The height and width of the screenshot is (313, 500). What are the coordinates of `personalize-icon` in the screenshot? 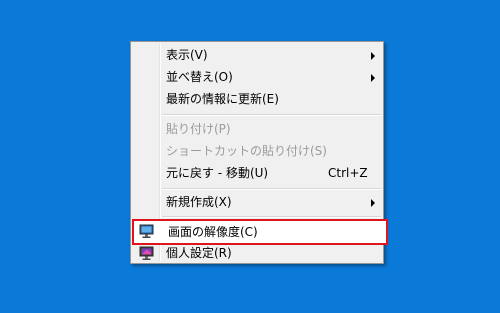 It's located at (147, 253).